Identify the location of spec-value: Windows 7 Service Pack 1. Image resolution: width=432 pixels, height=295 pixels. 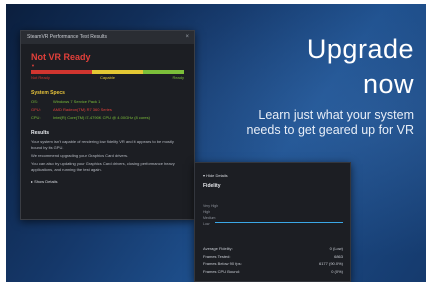
(77, 101).